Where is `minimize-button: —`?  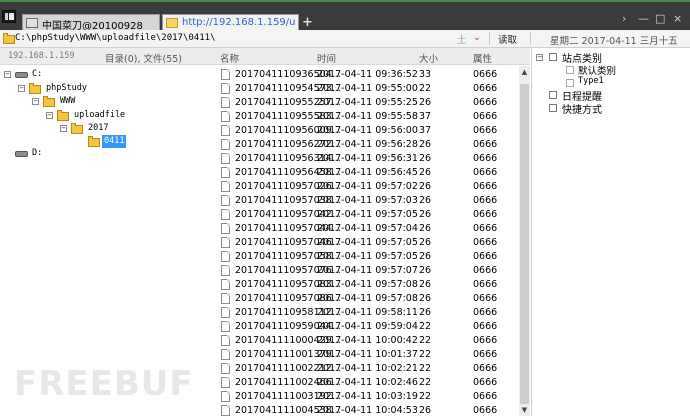
minimize-button: — is located at coordinates (643, 19).